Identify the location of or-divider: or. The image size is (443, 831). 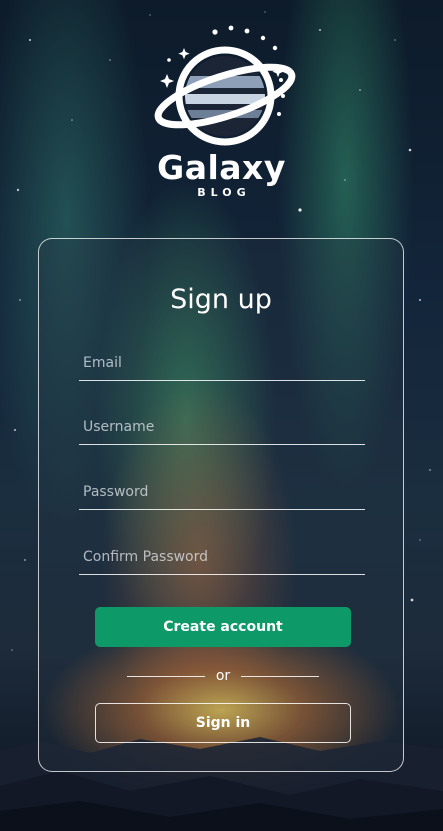
(223, 676).